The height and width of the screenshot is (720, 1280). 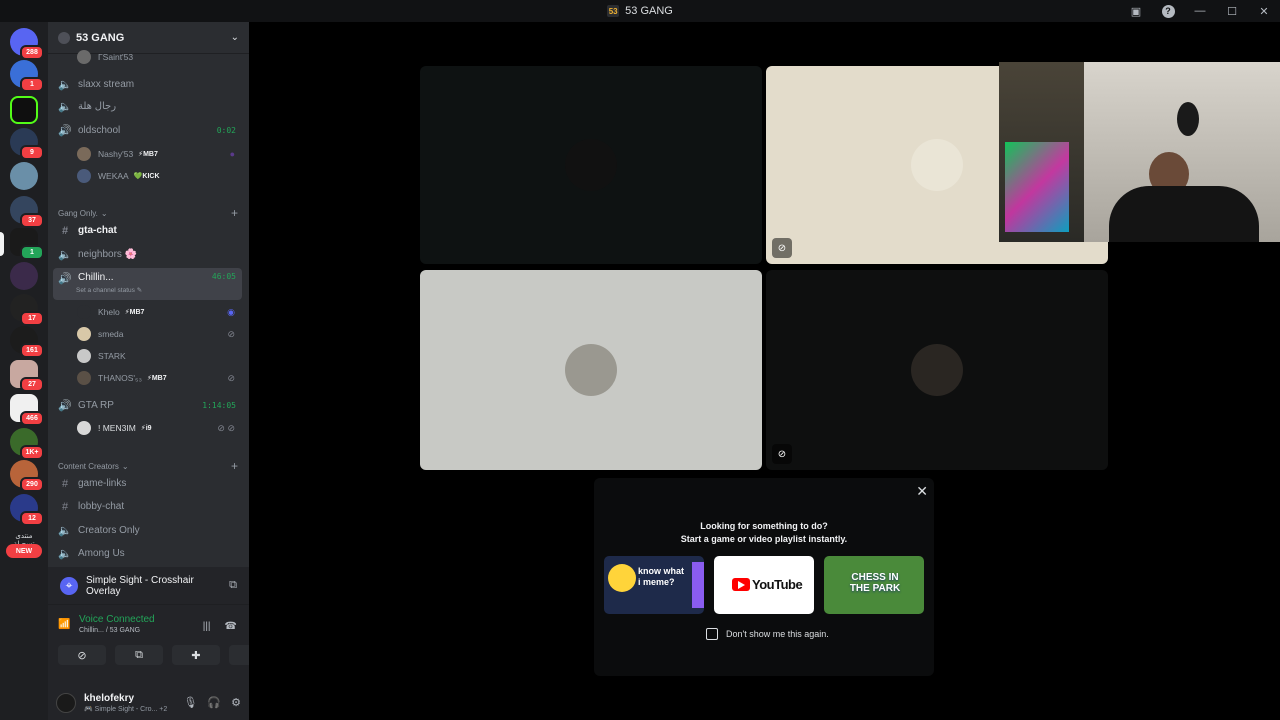 I want to click on user-name: WEKAA, so click(x=113, y=176).